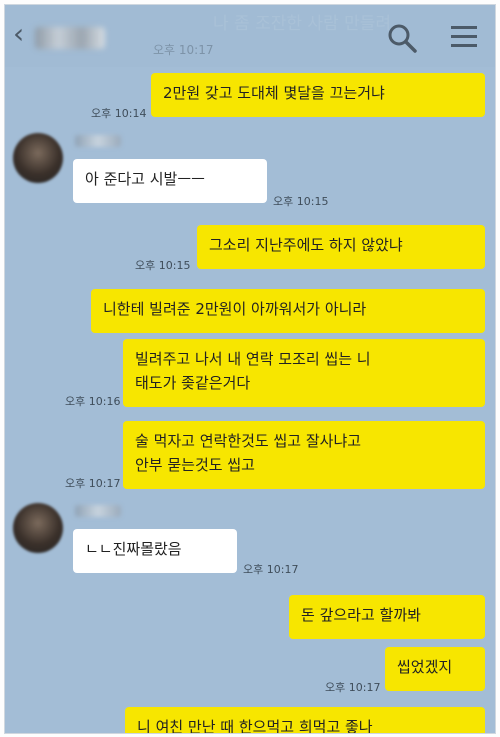 The width and height of the screenshot is (500, 737). I want to click on message-time: 오후 10:14, so click(119, 113).